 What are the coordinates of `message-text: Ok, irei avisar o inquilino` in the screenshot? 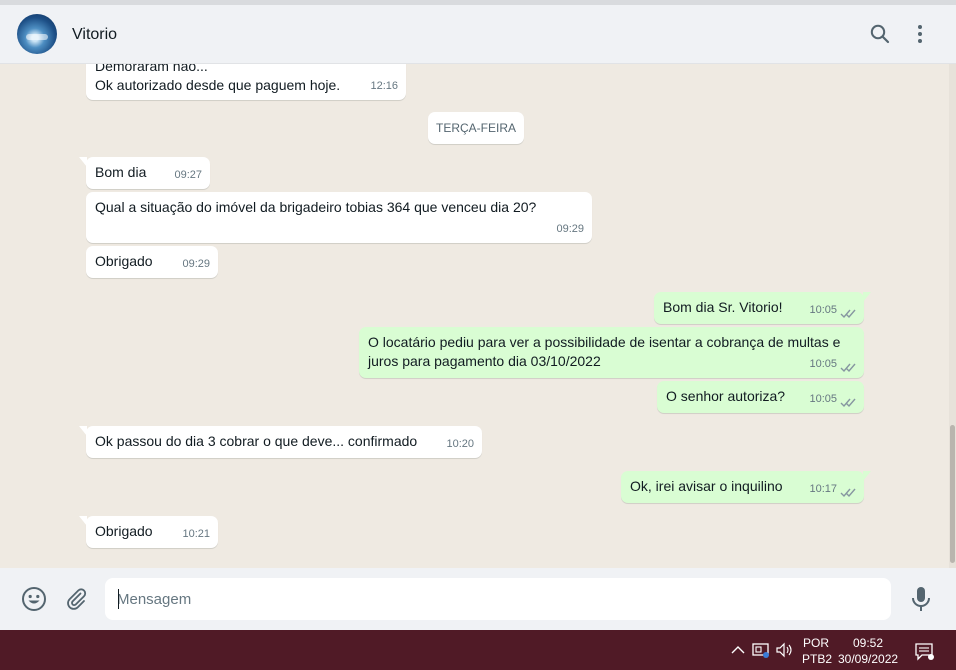 It's located at (706, 486).